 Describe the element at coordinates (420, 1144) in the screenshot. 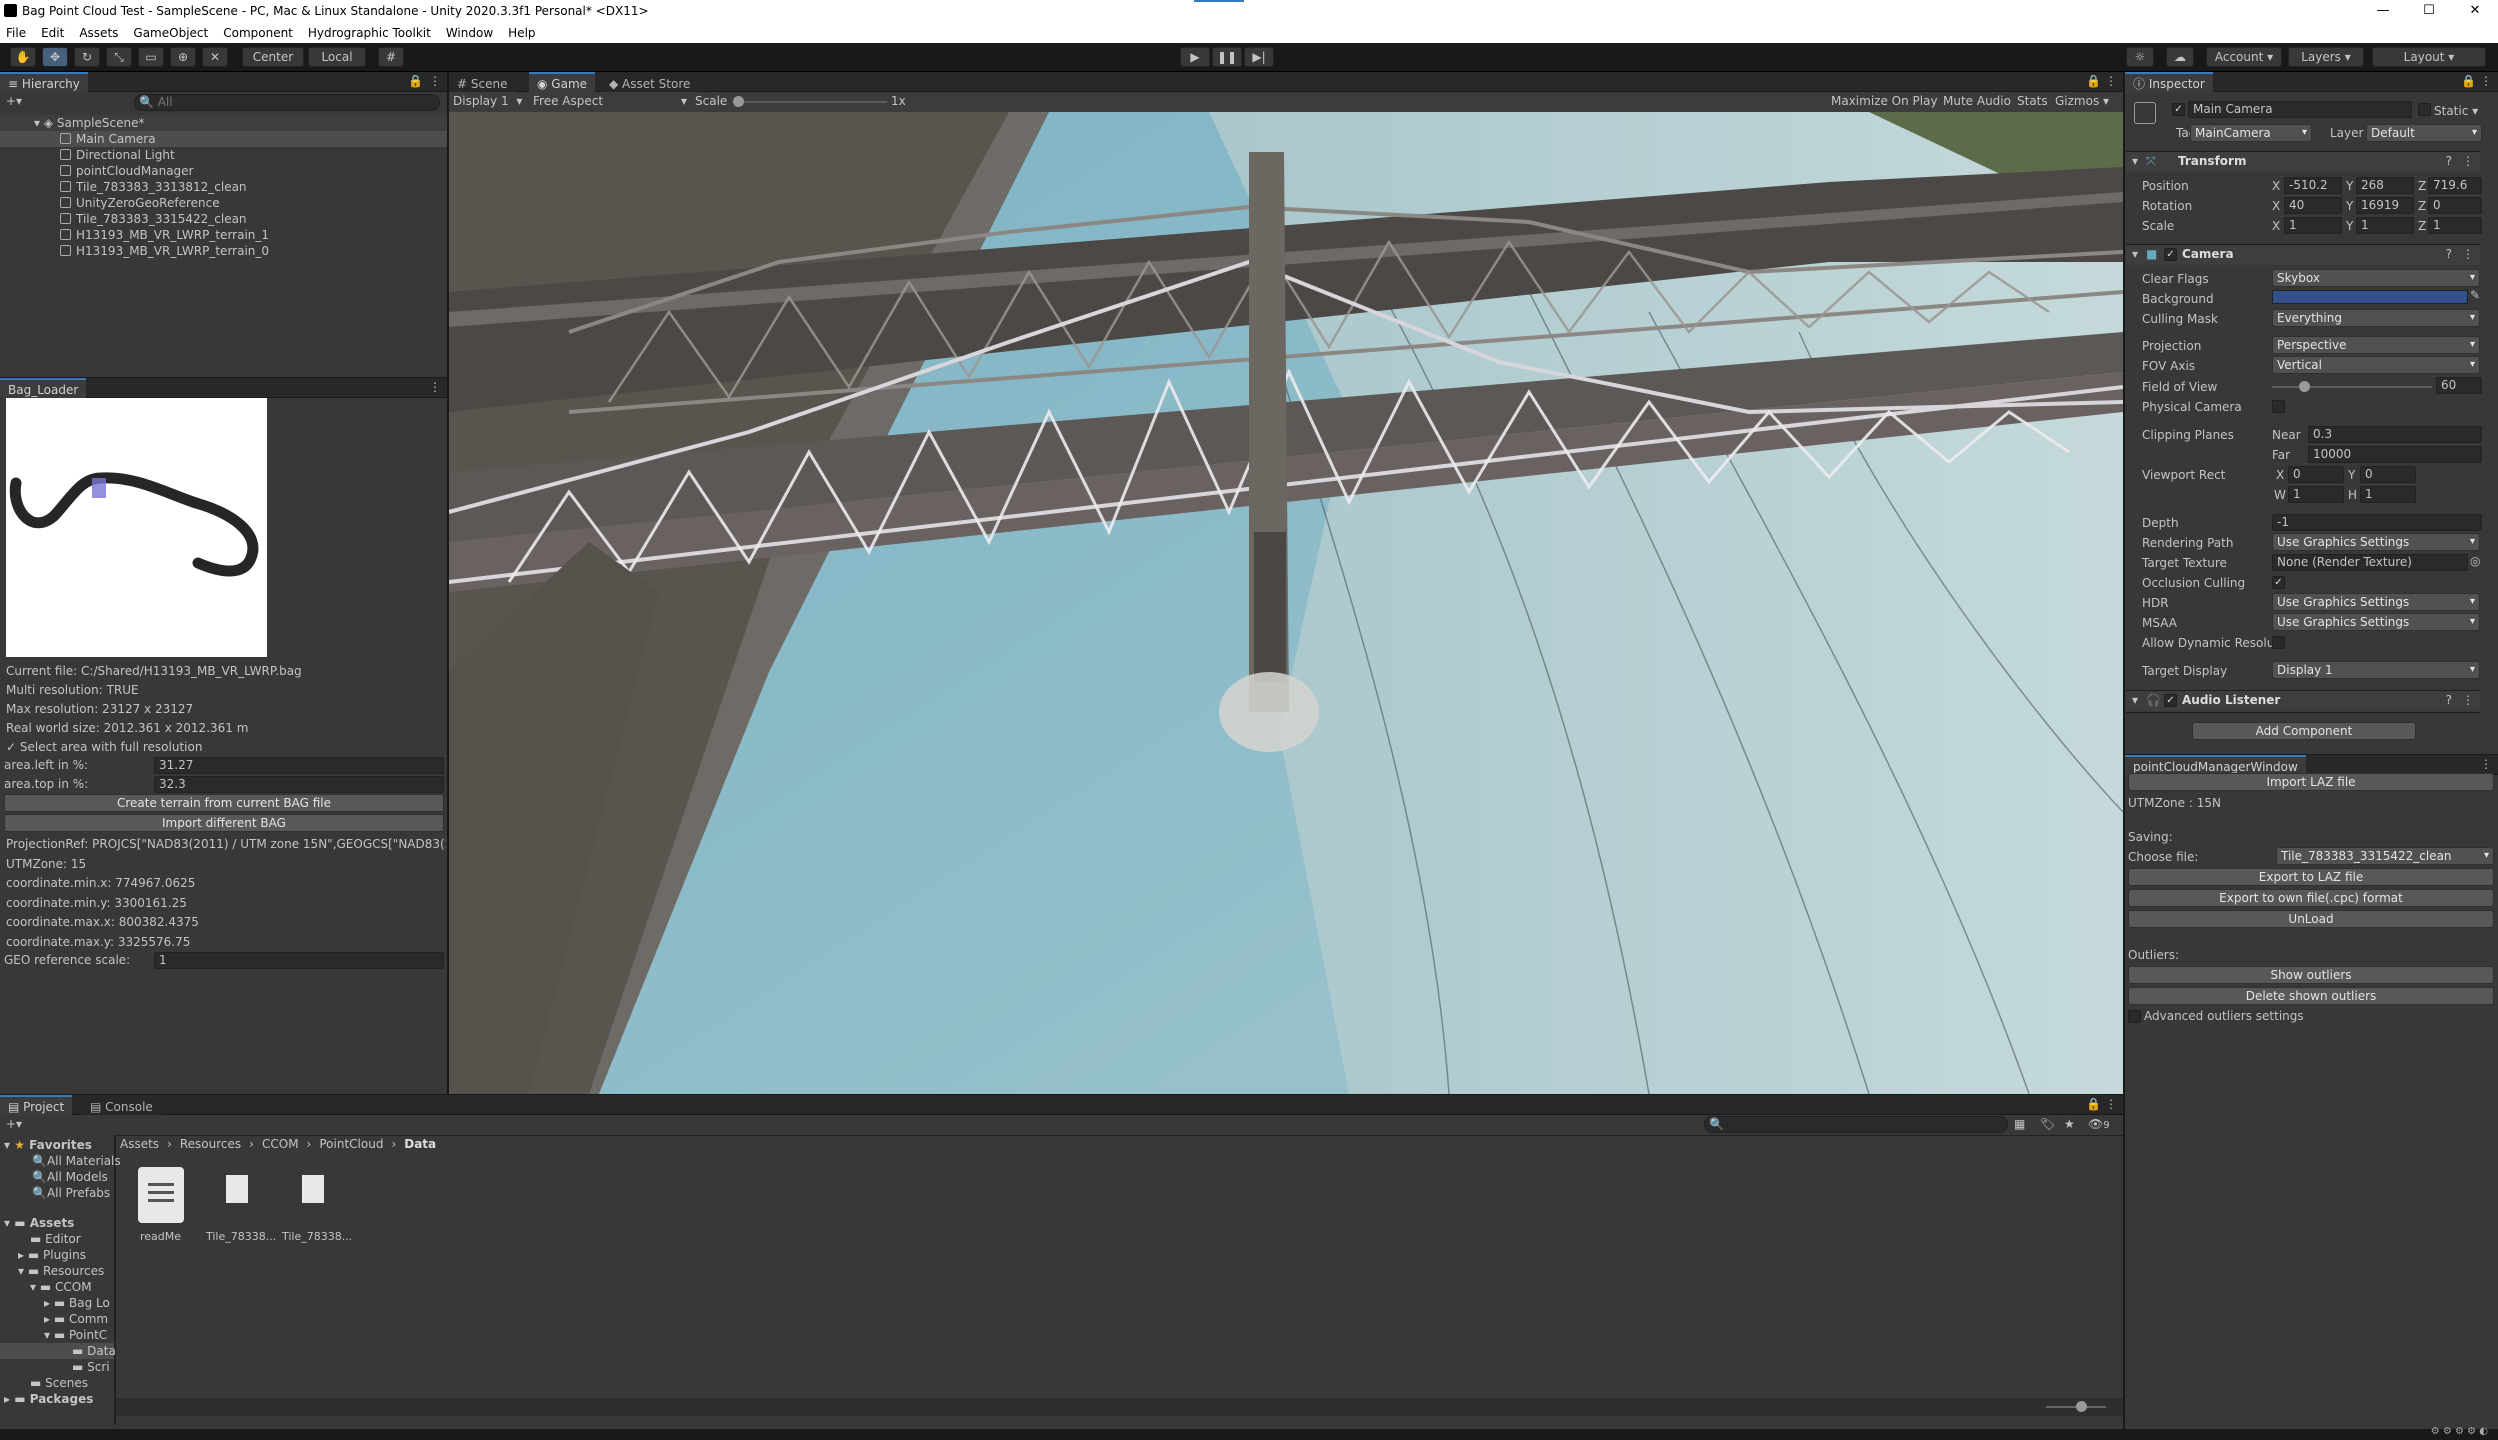

I see `breadcrumb-item: Data` at that location.